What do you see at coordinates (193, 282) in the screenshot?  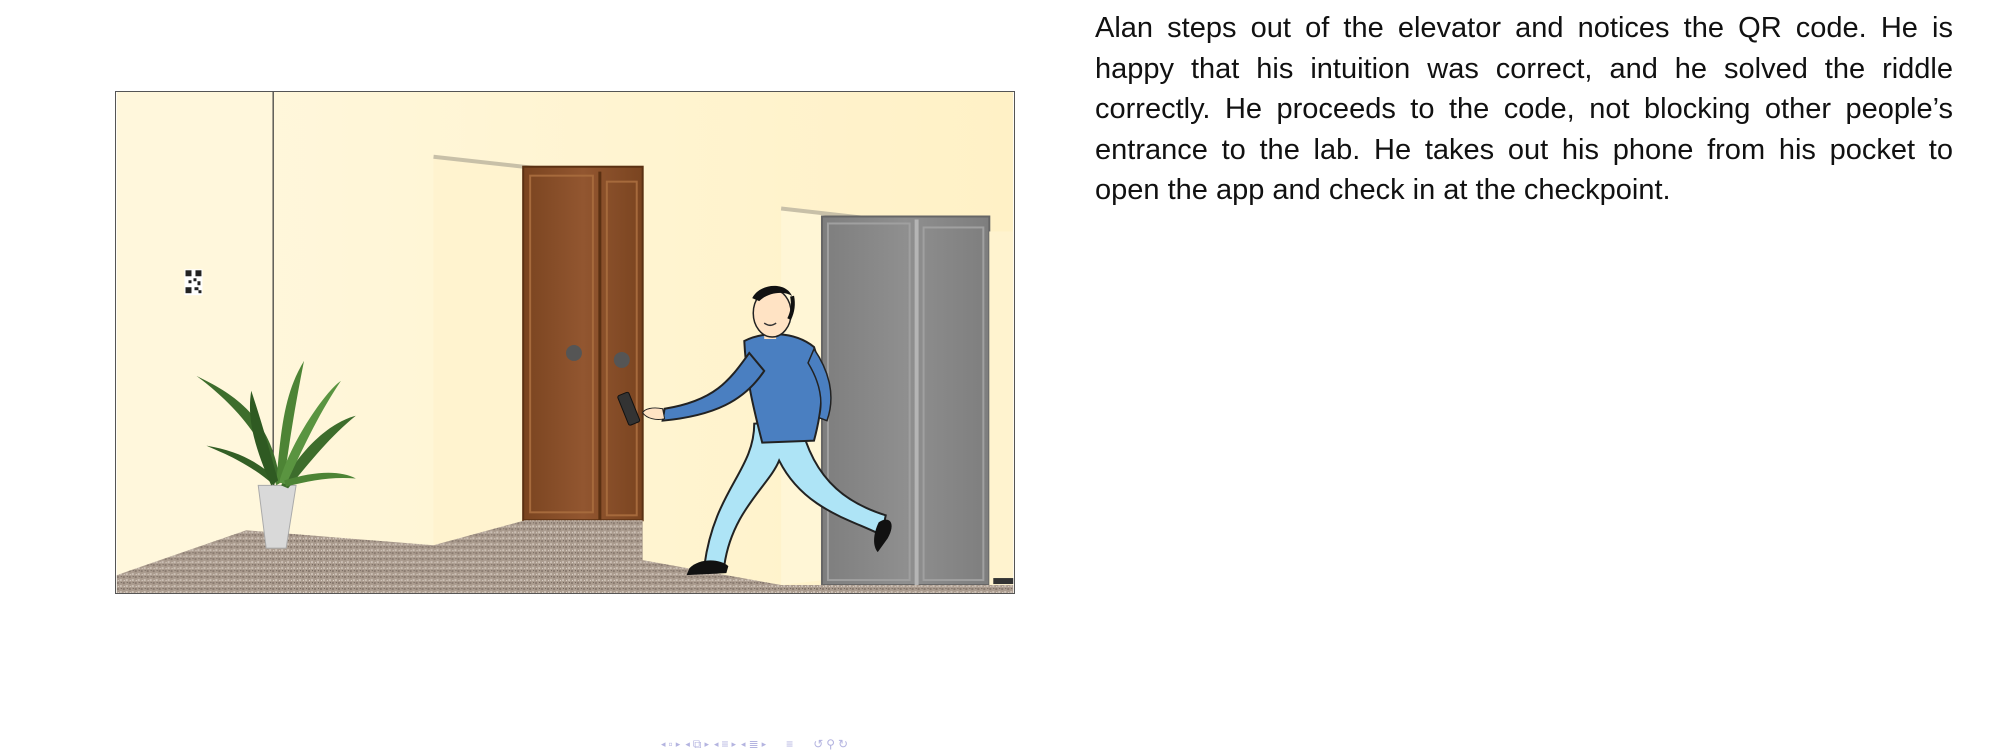 I see `qr-code-icon` at bounding box center [193, 282].